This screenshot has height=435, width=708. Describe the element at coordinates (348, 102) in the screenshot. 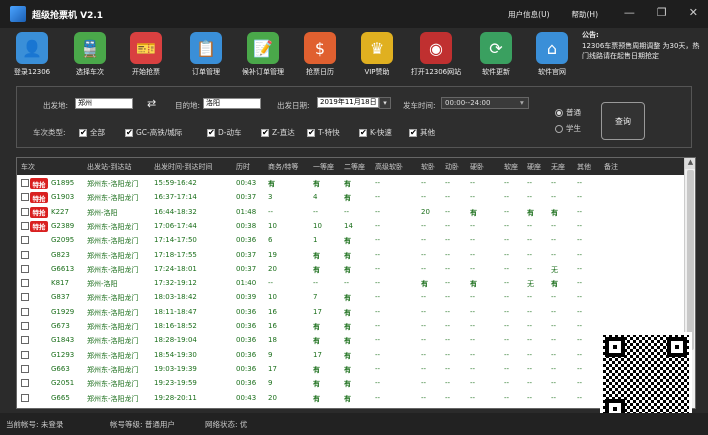

I see `departure-date-input: 2019年11月18日` at that location.